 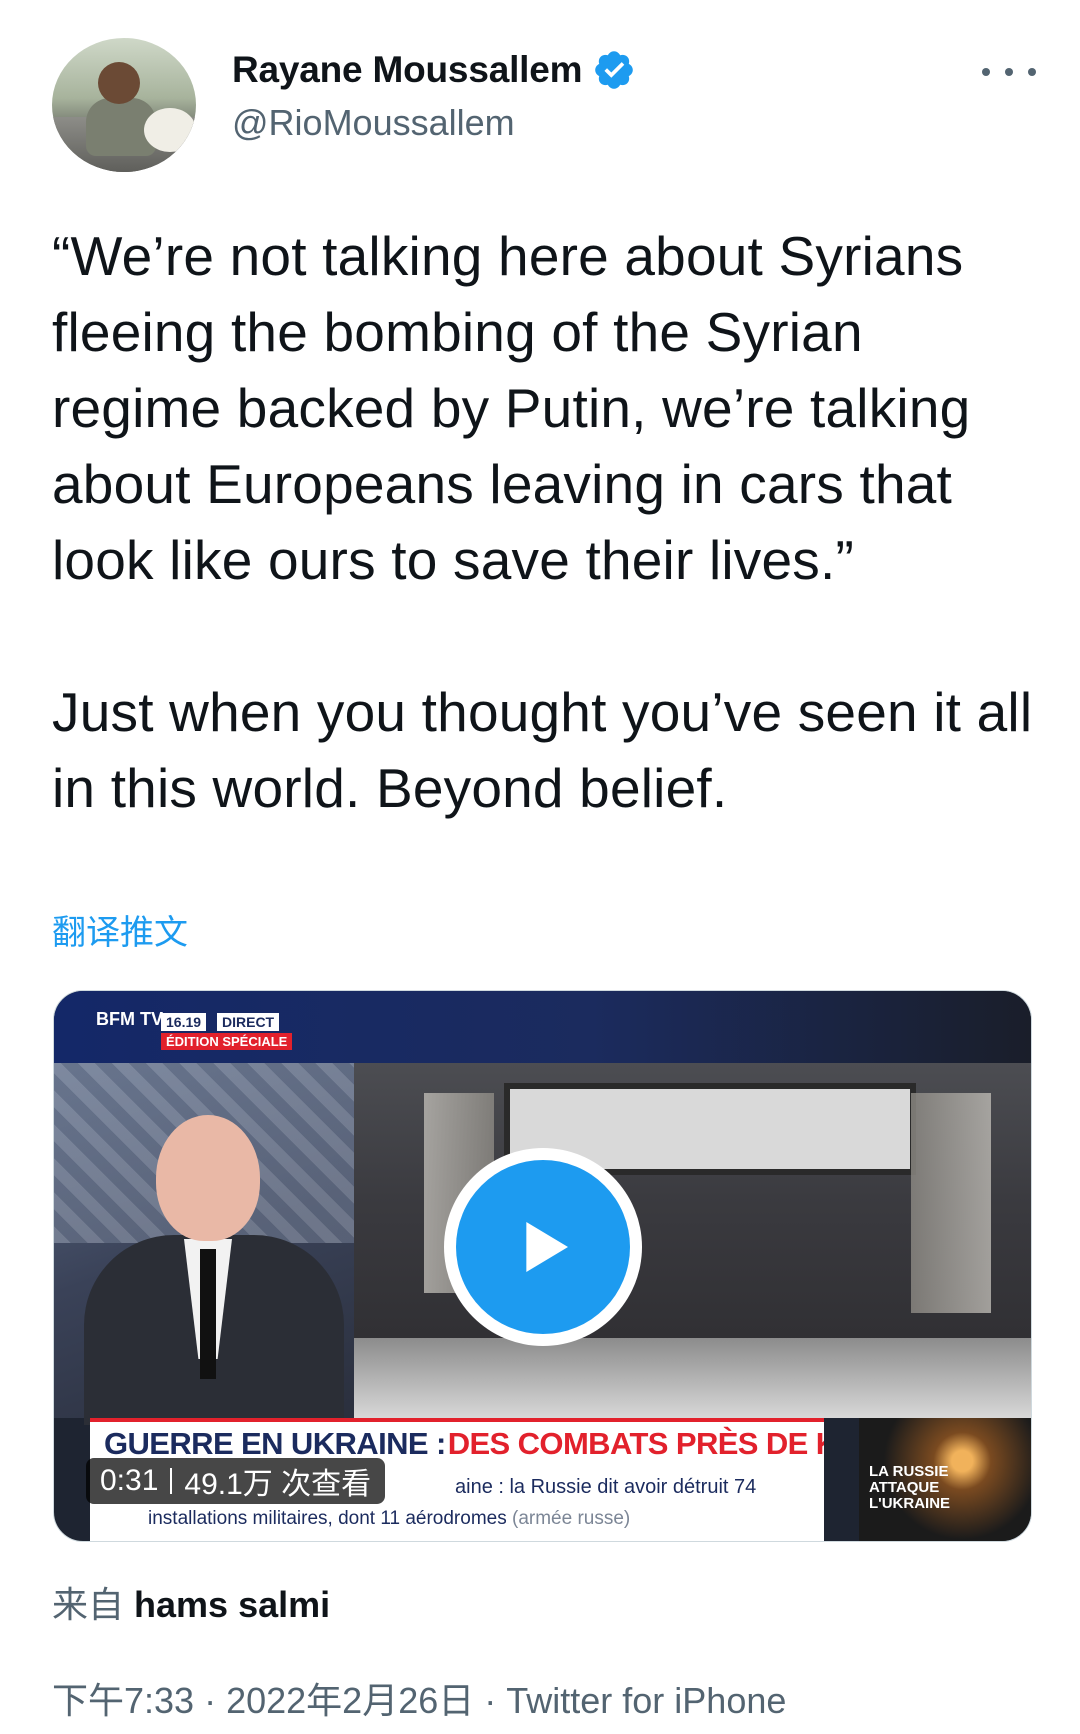 What do you see at coordinates (547, 1247) in the screenshot?
I see `play-icon` at bounding box center [547, 1247].